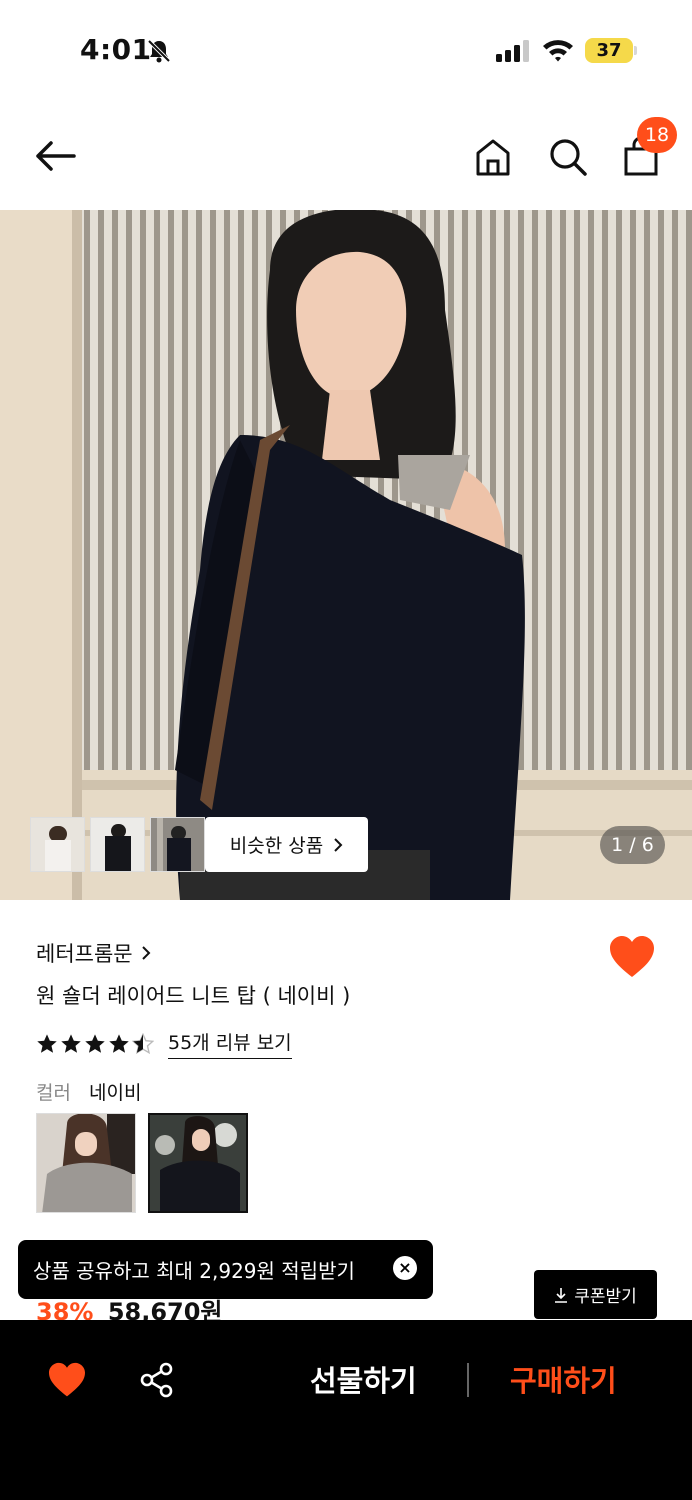 The width and height of the screenshot is (692, 1500). What do you see at coordinates (88, 1091) in the screenshot?
I see `color-selector-label: 컬러 네이비` at bounding box center [88, 1091].